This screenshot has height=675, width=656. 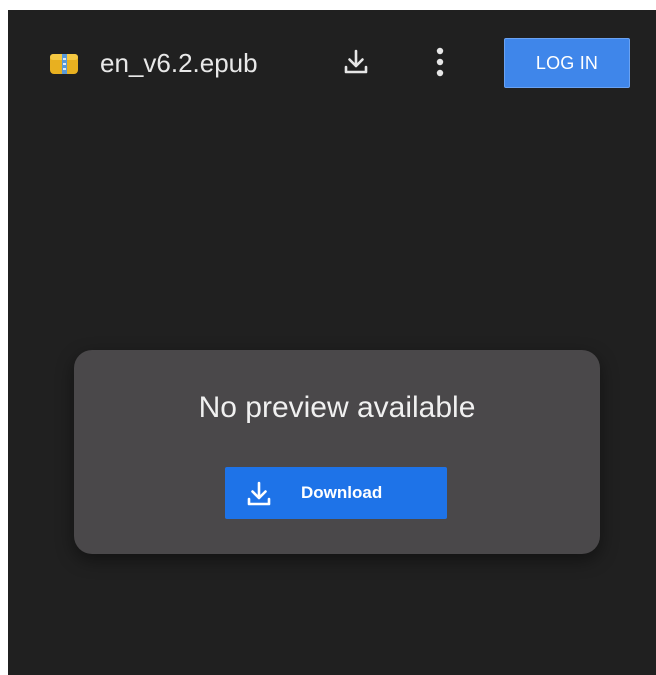 I want to click on download-file-button: Download, so click(x=336, y=493).